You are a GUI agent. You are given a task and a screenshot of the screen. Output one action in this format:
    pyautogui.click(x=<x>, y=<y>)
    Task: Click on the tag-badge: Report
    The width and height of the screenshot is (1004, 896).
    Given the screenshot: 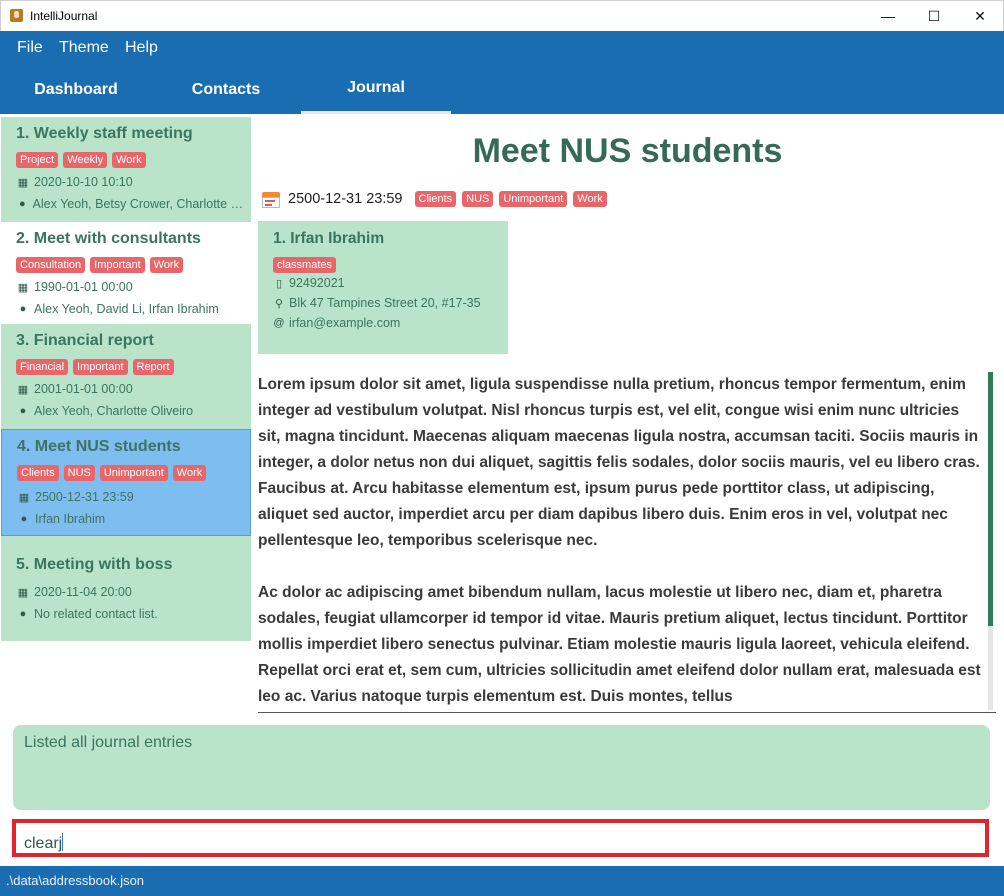 What is the action you would take?
    pyautogui.click(x=153, y=367)
    